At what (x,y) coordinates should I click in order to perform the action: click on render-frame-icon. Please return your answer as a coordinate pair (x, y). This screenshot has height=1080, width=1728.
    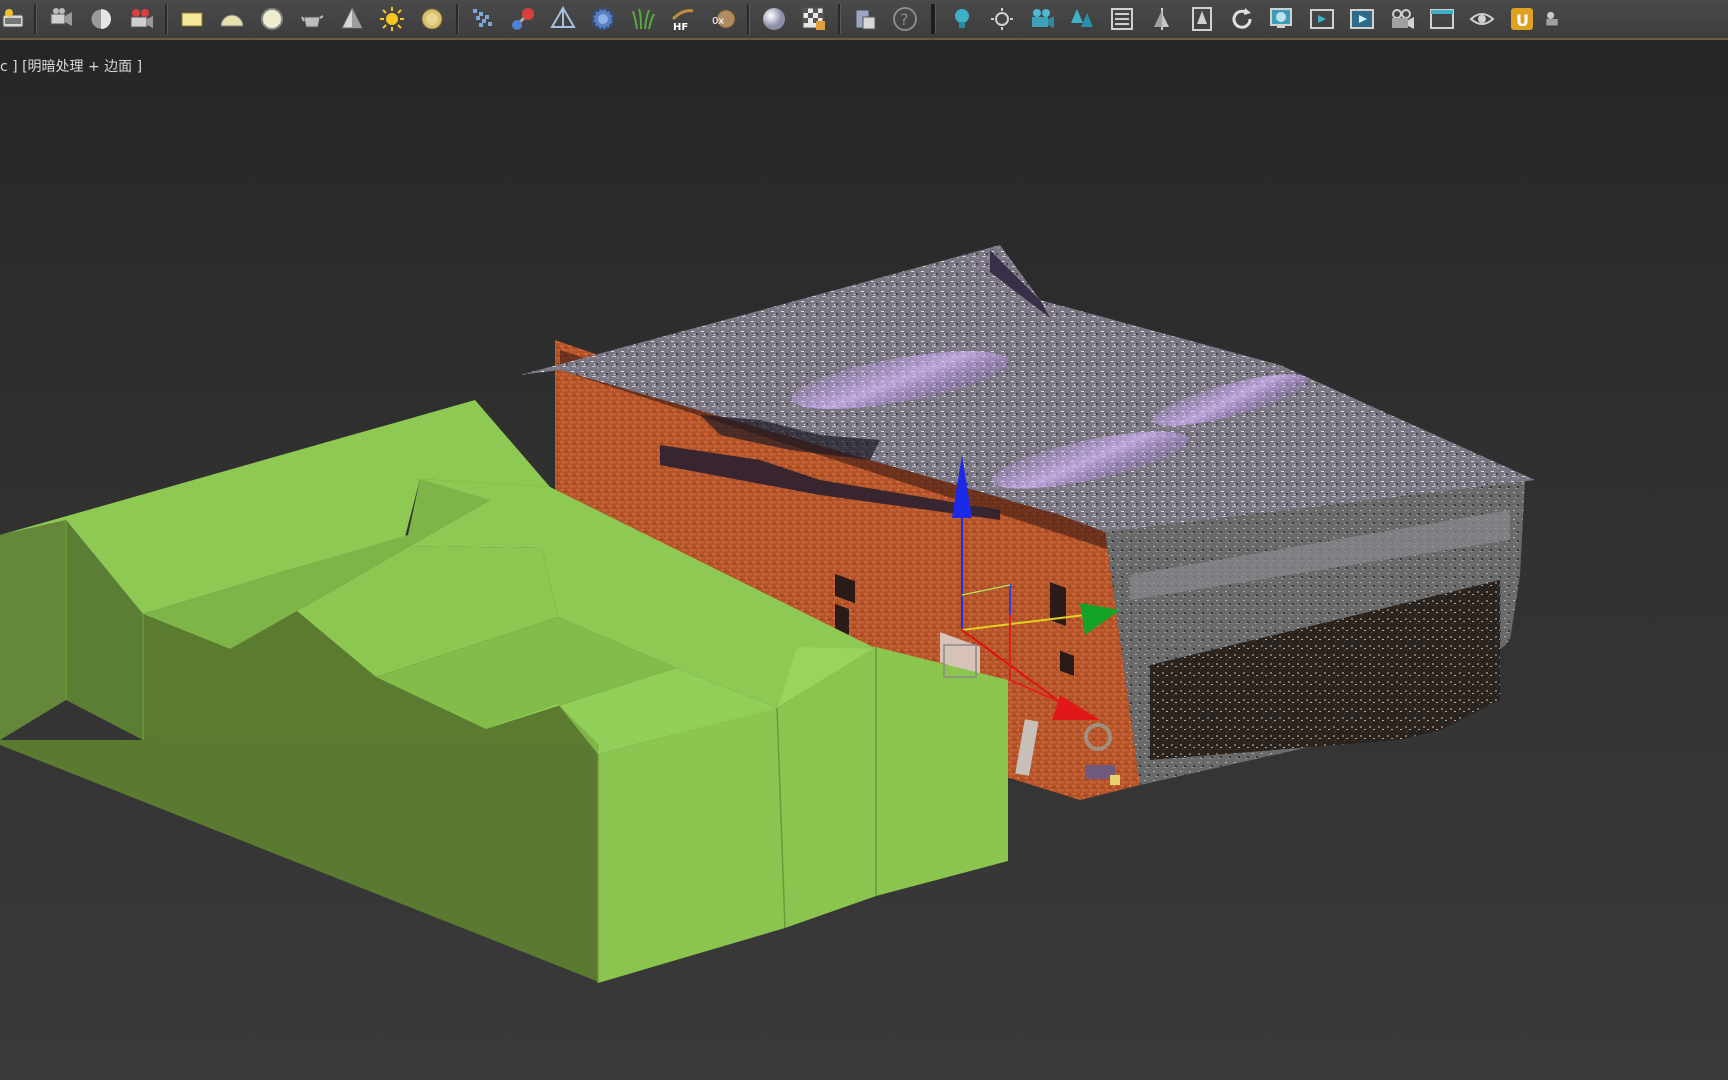
    Looking at the image, I should click on (1362, 19).